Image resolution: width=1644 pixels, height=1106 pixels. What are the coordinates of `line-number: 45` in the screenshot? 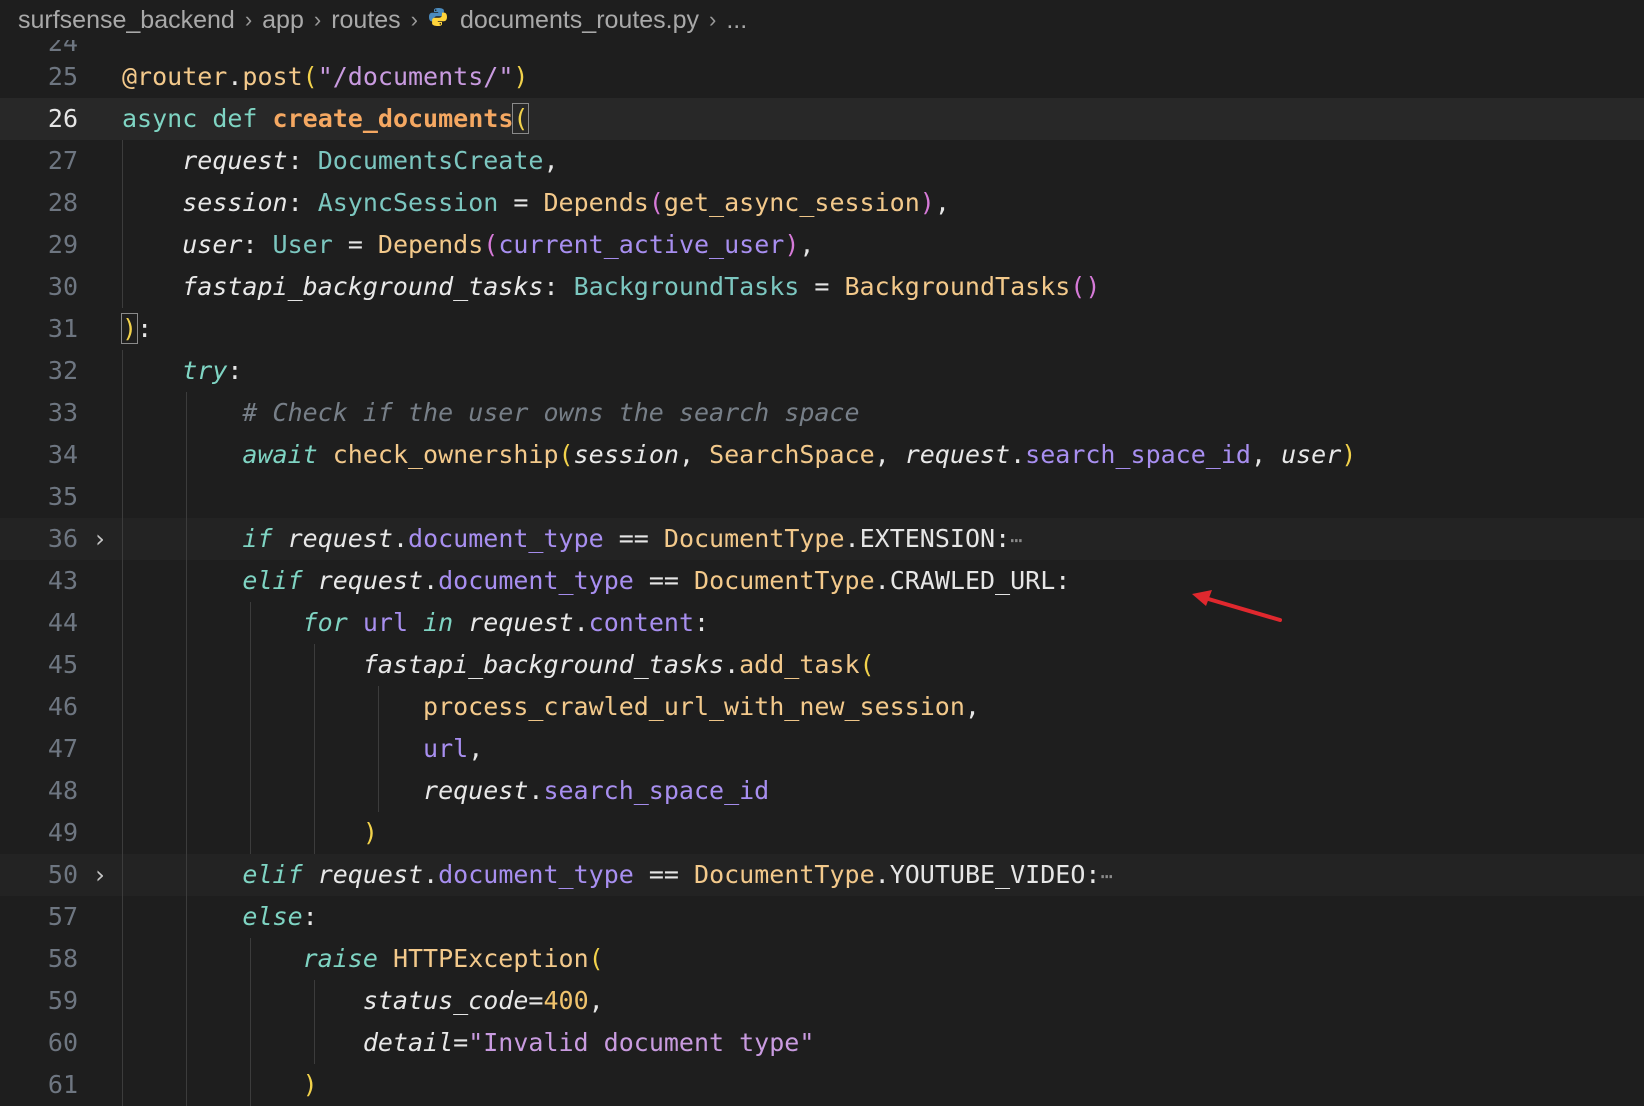 It's located at (62, 664).